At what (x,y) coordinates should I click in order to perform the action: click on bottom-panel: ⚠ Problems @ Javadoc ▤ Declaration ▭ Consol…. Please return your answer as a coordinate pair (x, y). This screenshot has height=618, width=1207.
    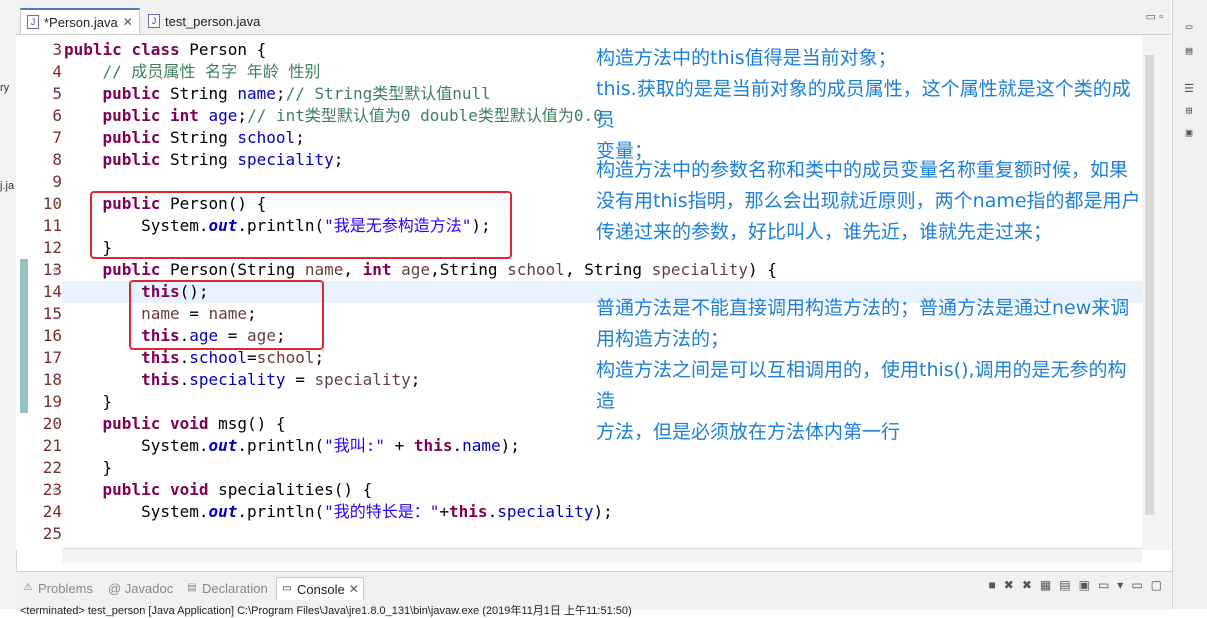
    Looking at the image, I should click on (594, 594).